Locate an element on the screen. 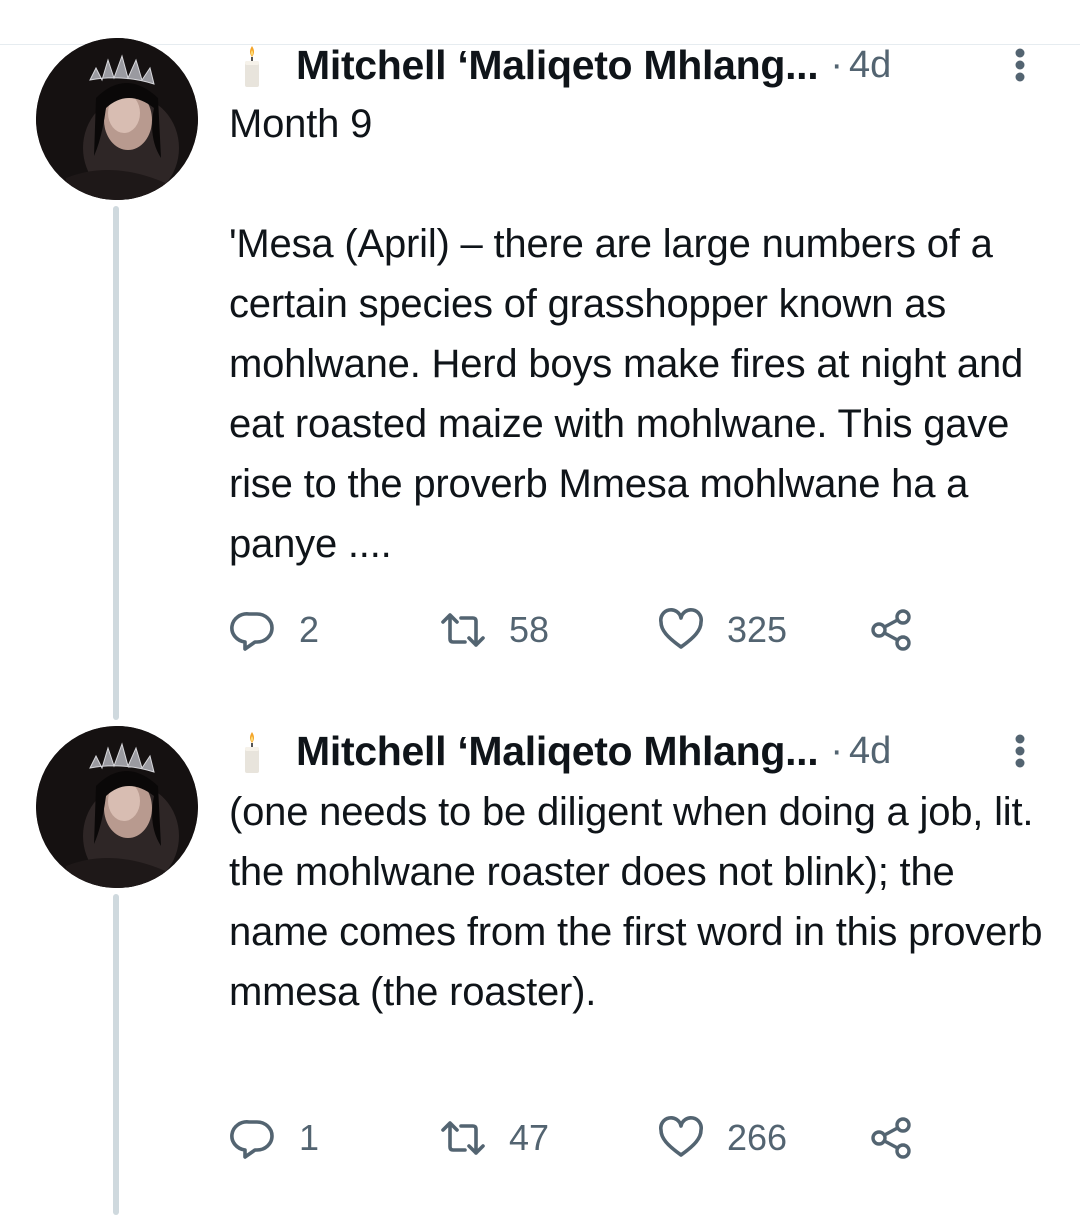 This screenshot has width=1080, height=1215. reply-count: 2 is located at coordinates (309, 629).